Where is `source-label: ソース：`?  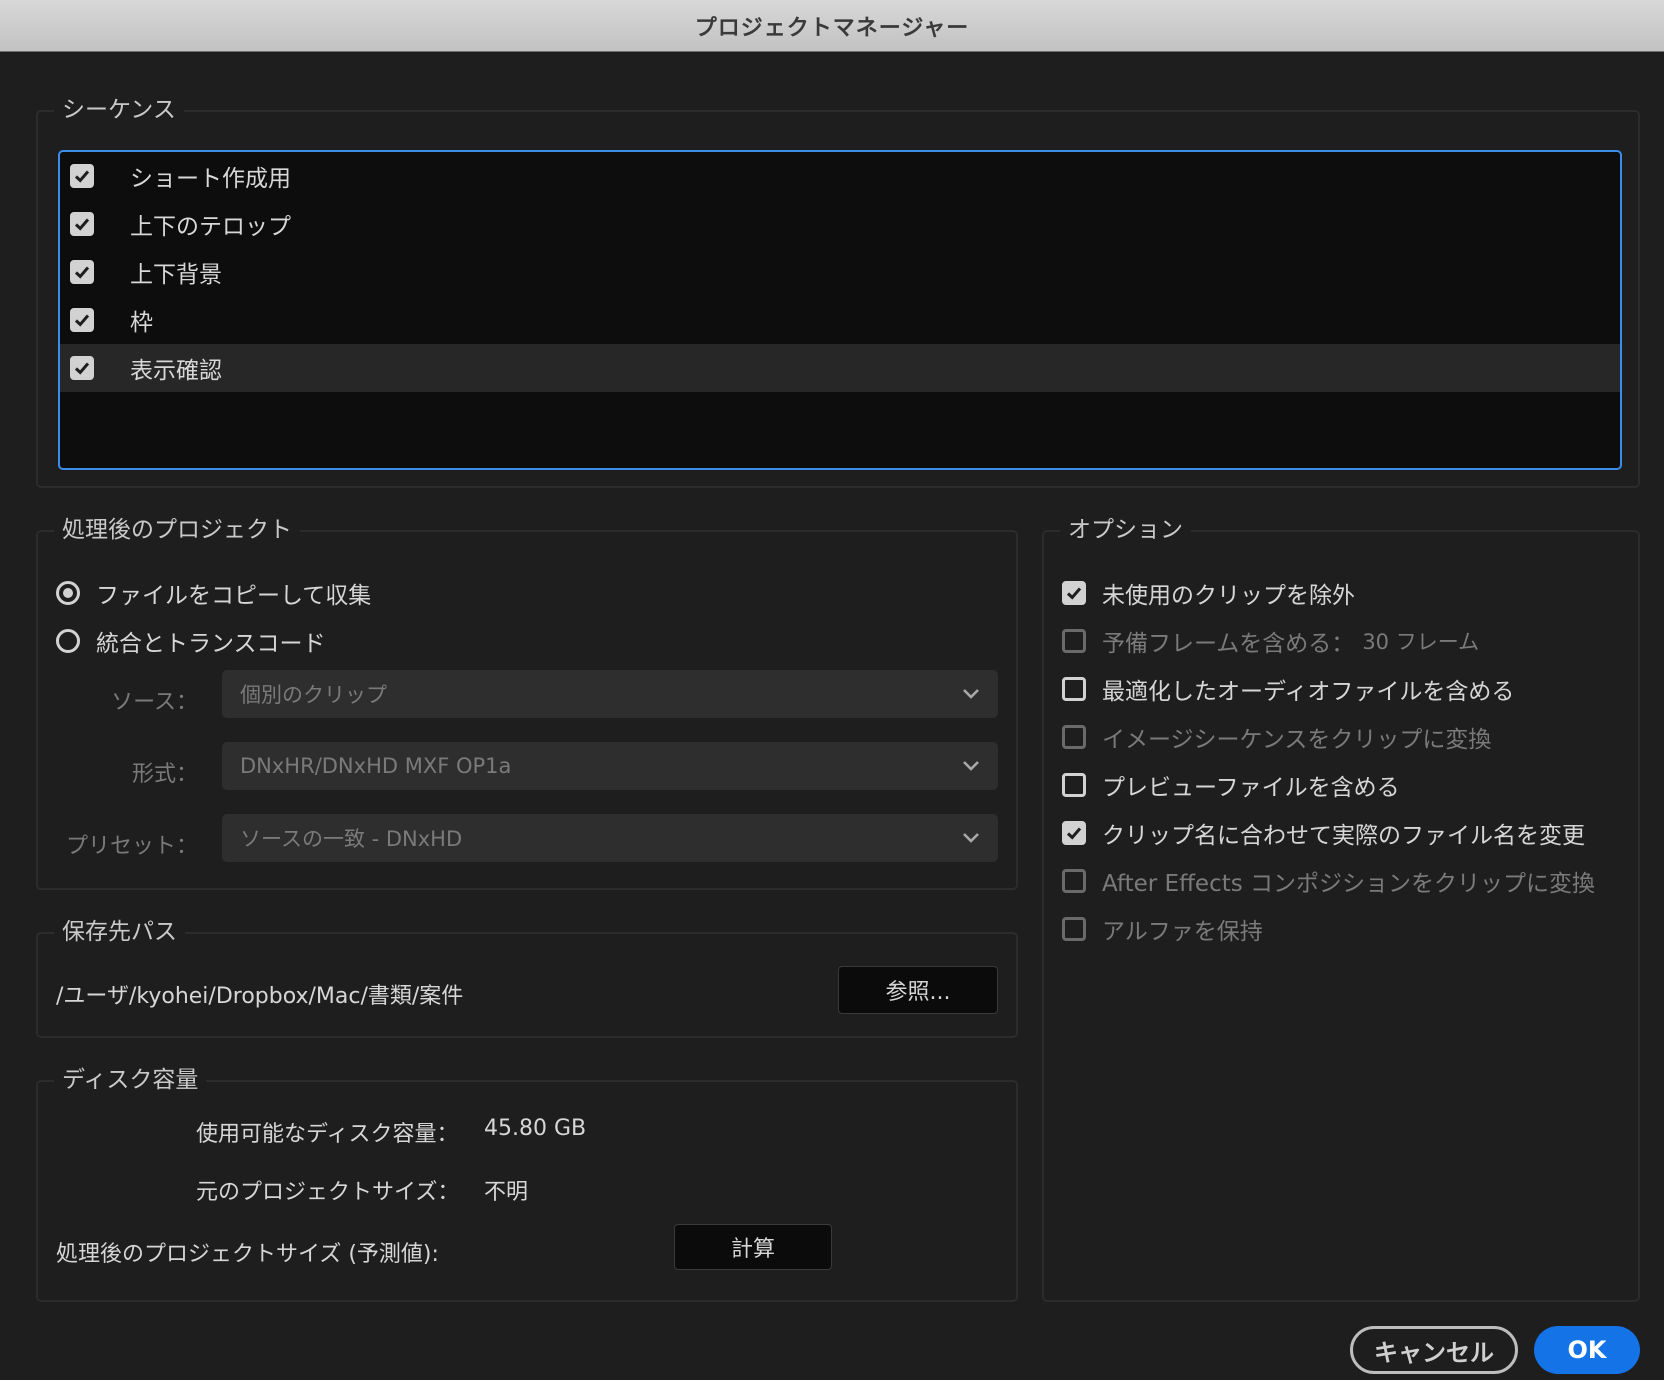
source-label: ソース： is located at coordinates (154, 702).